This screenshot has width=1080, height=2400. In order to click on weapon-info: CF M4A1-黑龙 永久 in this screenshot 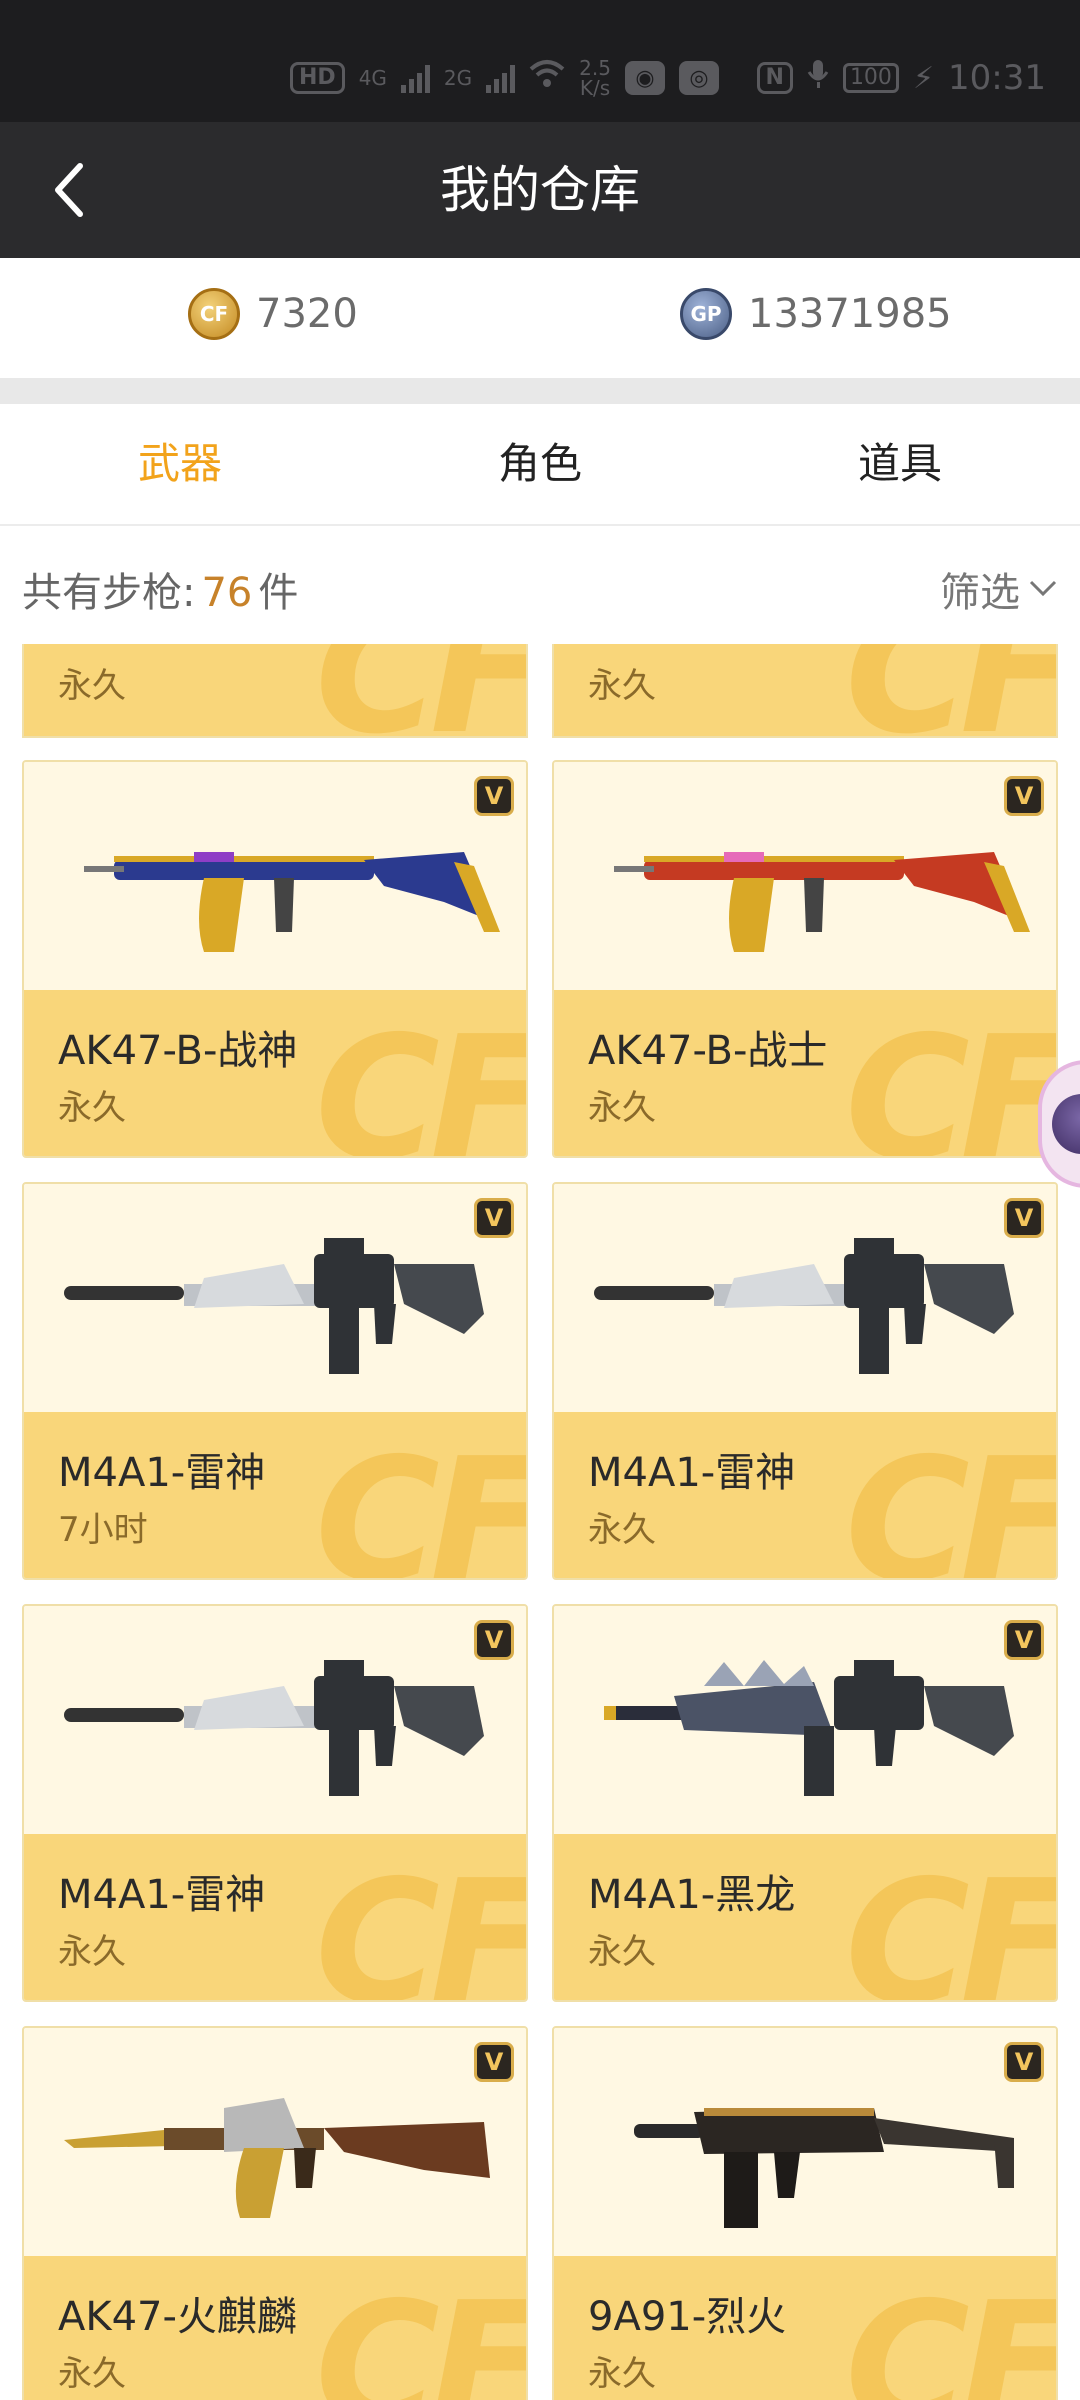, I will do `click(805, 1918)`.